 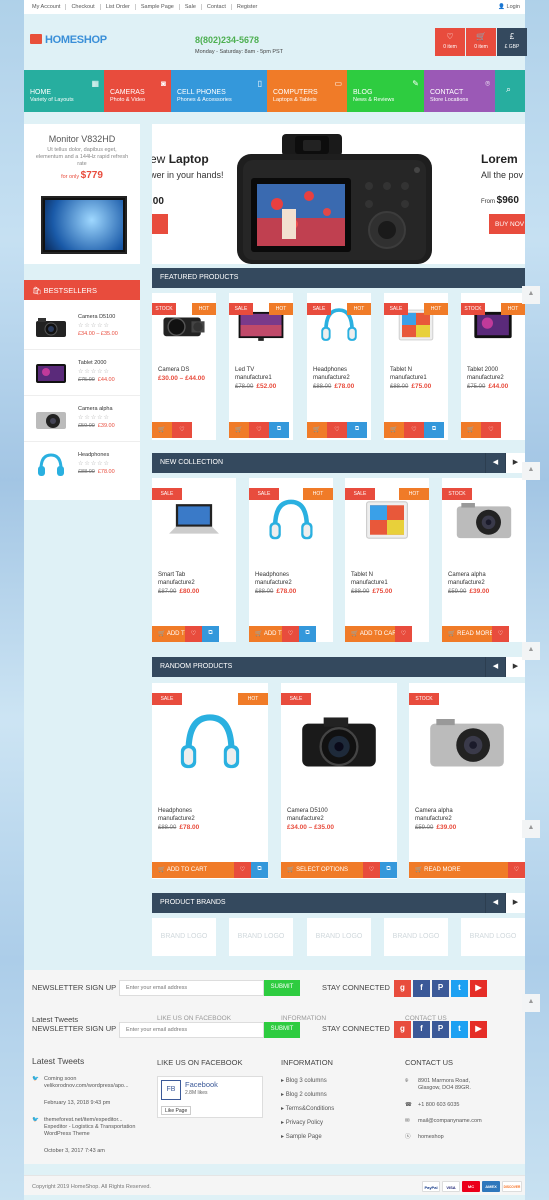 I want to click on top-link-list-order: List Order, so click(x=118, y=7).